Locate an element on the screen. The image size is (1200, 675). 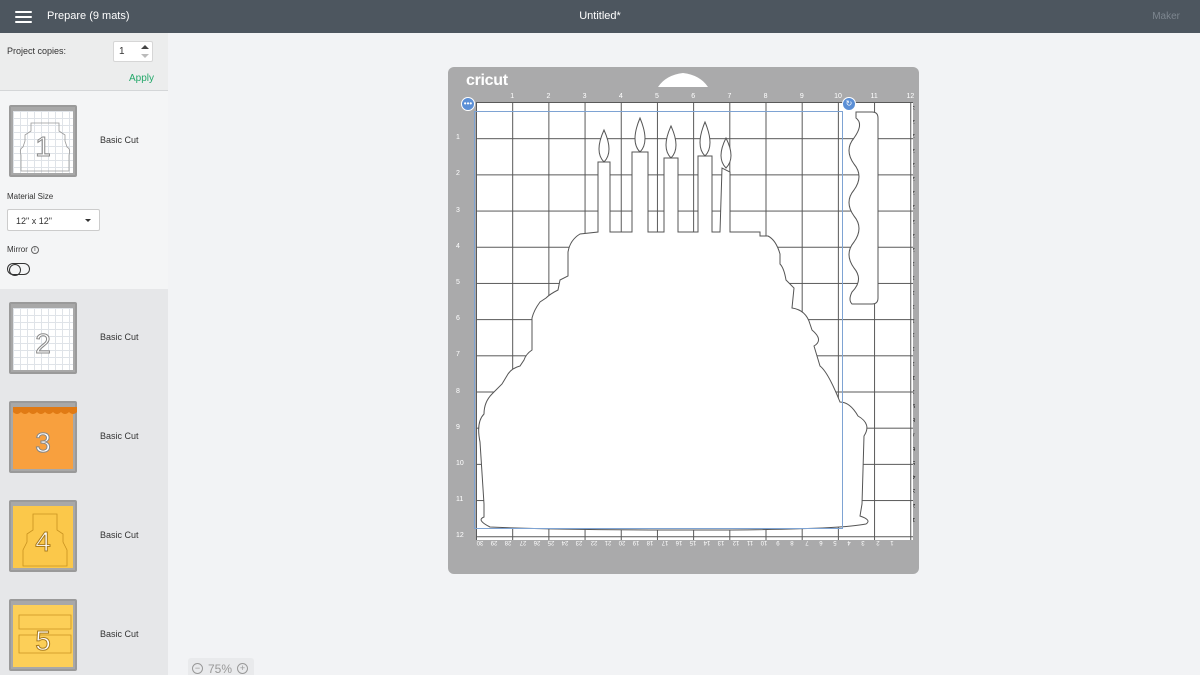
zoom-control: − 75% + is located at coordinates (221, 666).